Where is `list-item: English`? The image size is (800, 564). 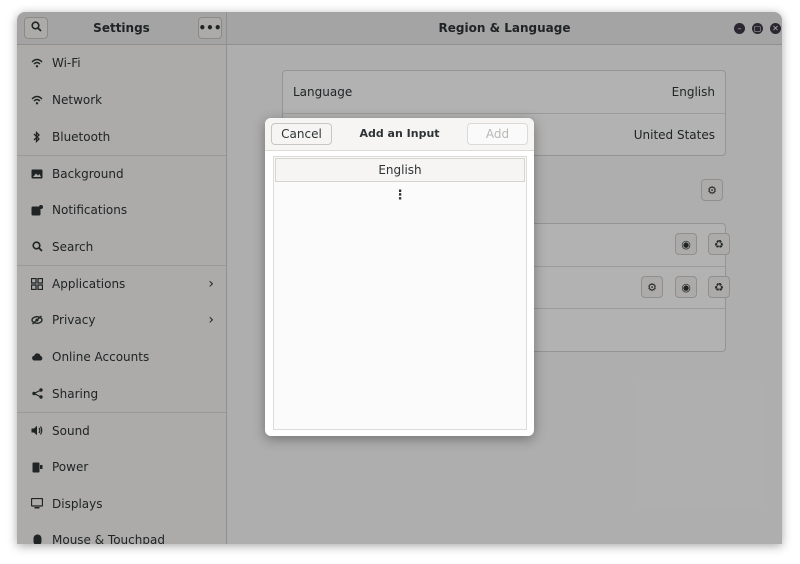 list-item: English is located at coordinates (400, 170).